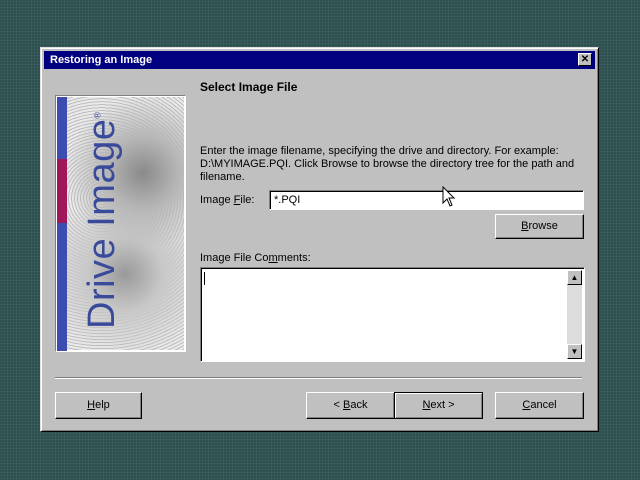 The image size is (640, 480). I want to click on cancel-button: Cancel, so click(539, 405).